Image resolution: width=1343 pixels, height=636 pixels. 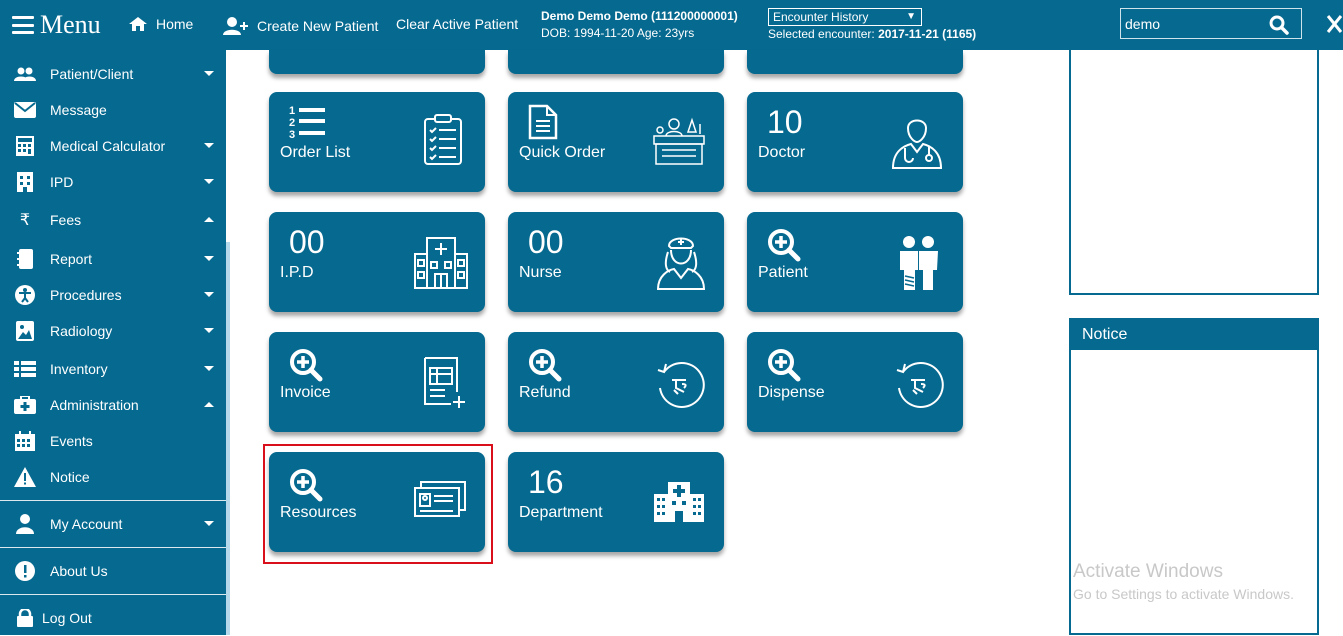 What do you see at coordinates (113, 618) in the screenshot?
I see `sidebar-item-log-out: Log Out` at bounding box center [113, 618].